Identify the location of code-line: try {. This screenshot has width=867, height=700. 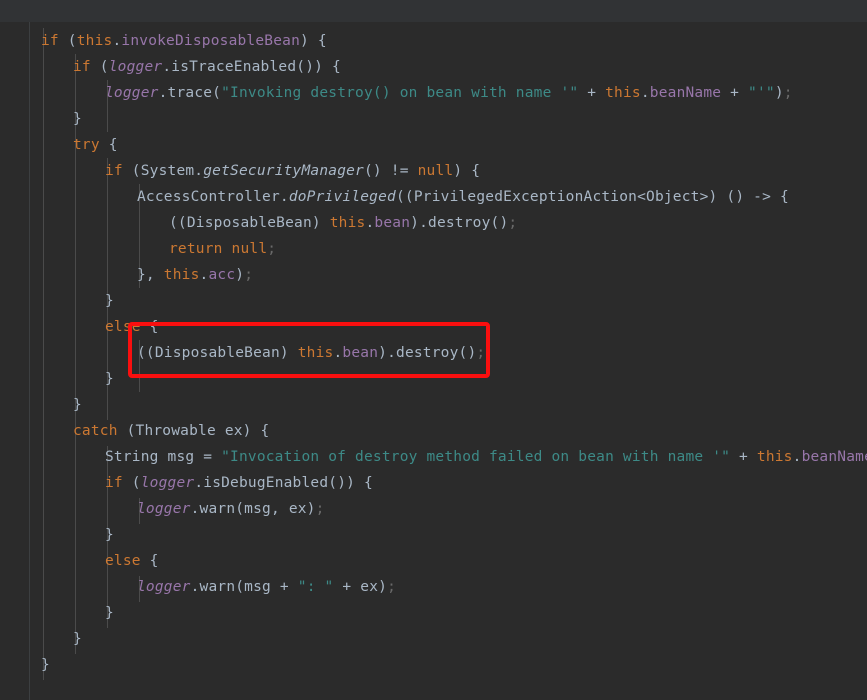
(74, 145).